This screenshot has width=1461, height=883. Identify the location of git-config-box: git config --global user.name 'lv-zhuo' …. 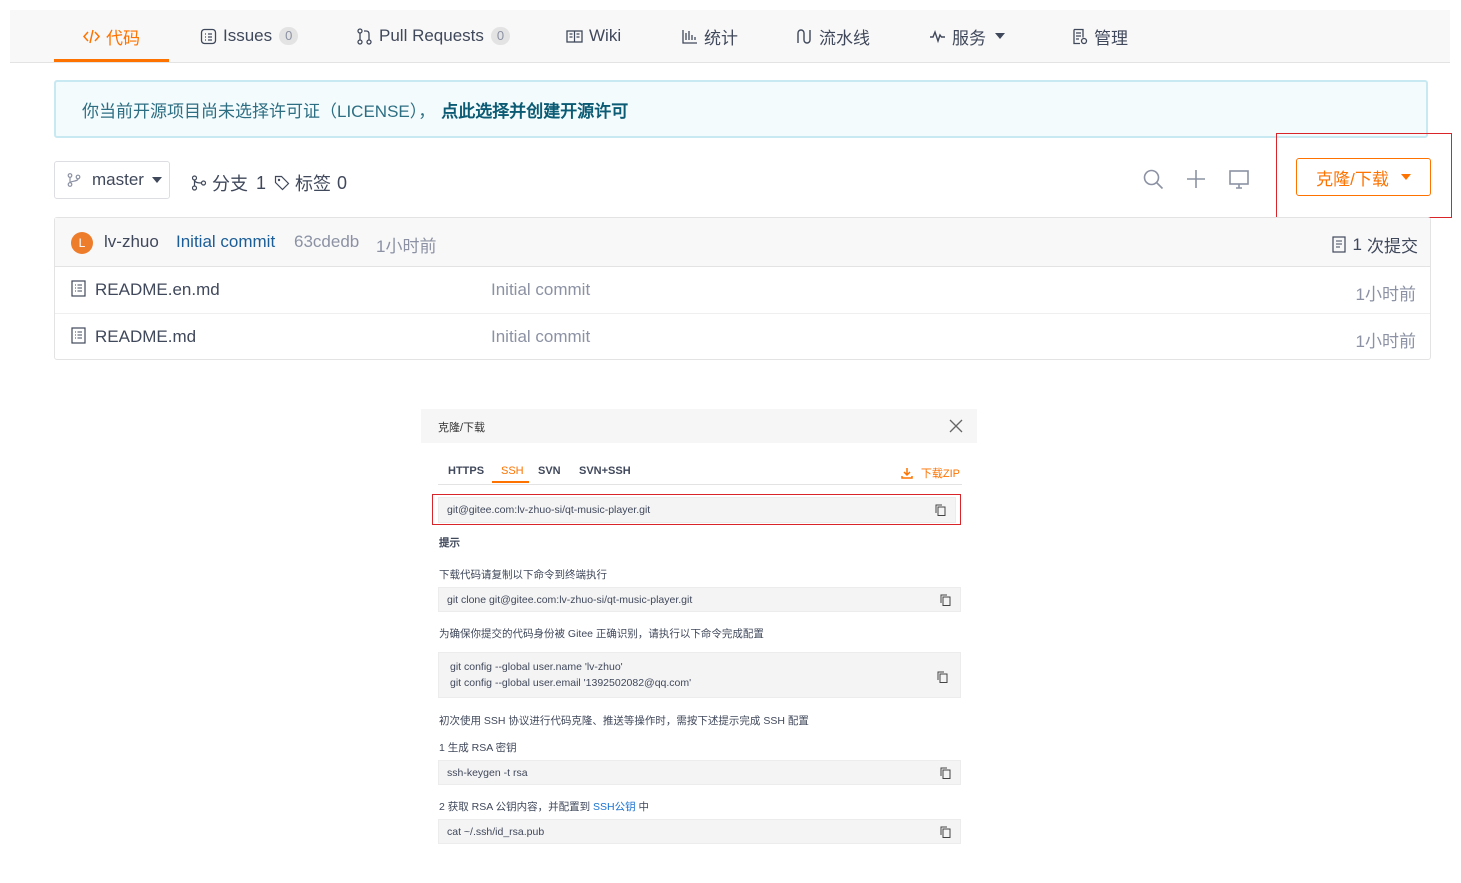
(699, 675).